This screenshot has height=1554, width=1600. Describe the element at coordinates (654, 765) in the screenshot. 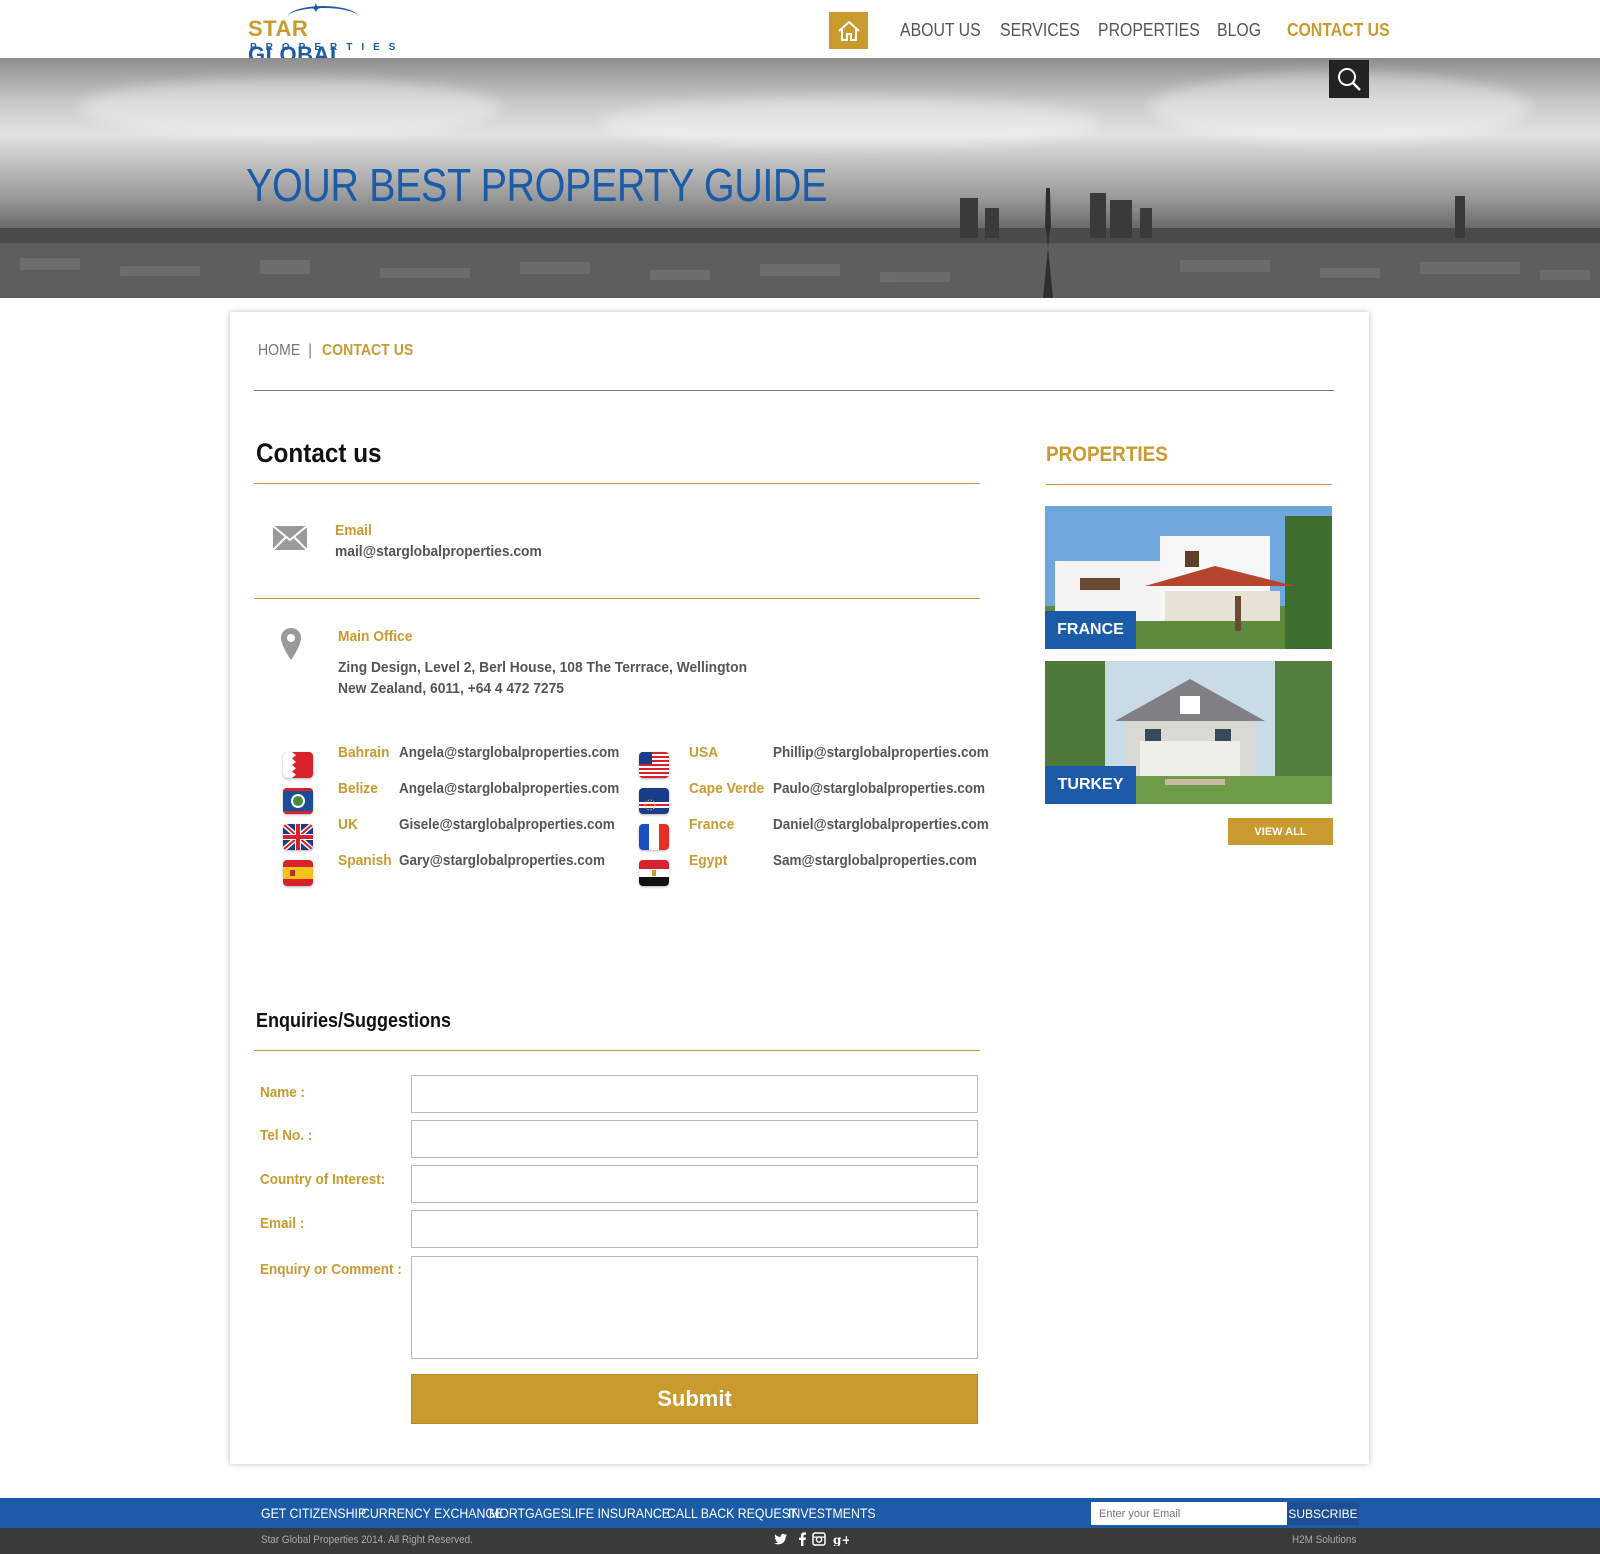

I see `usa-flag-icon` at that location.